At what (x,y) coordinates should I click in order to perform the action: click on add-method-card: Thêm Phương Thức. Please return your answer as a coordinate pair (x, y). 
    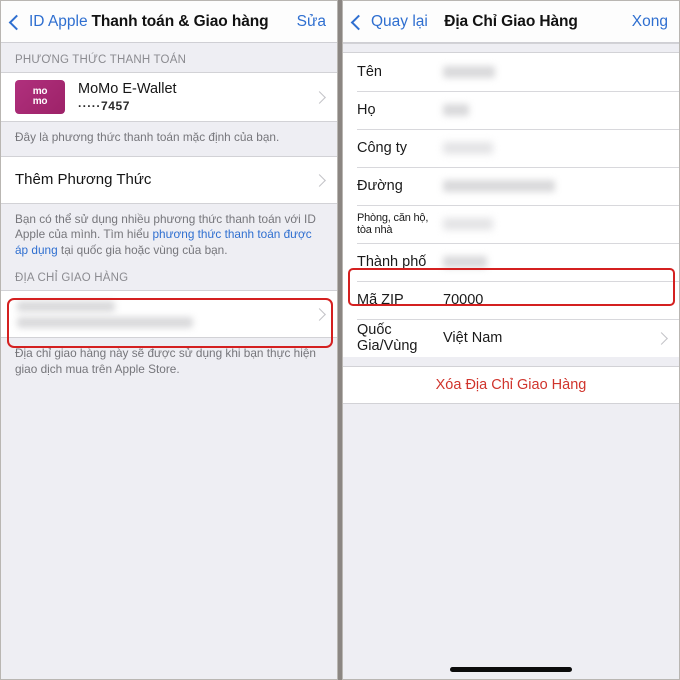
    Looking at the image, I should click on (169, 179).